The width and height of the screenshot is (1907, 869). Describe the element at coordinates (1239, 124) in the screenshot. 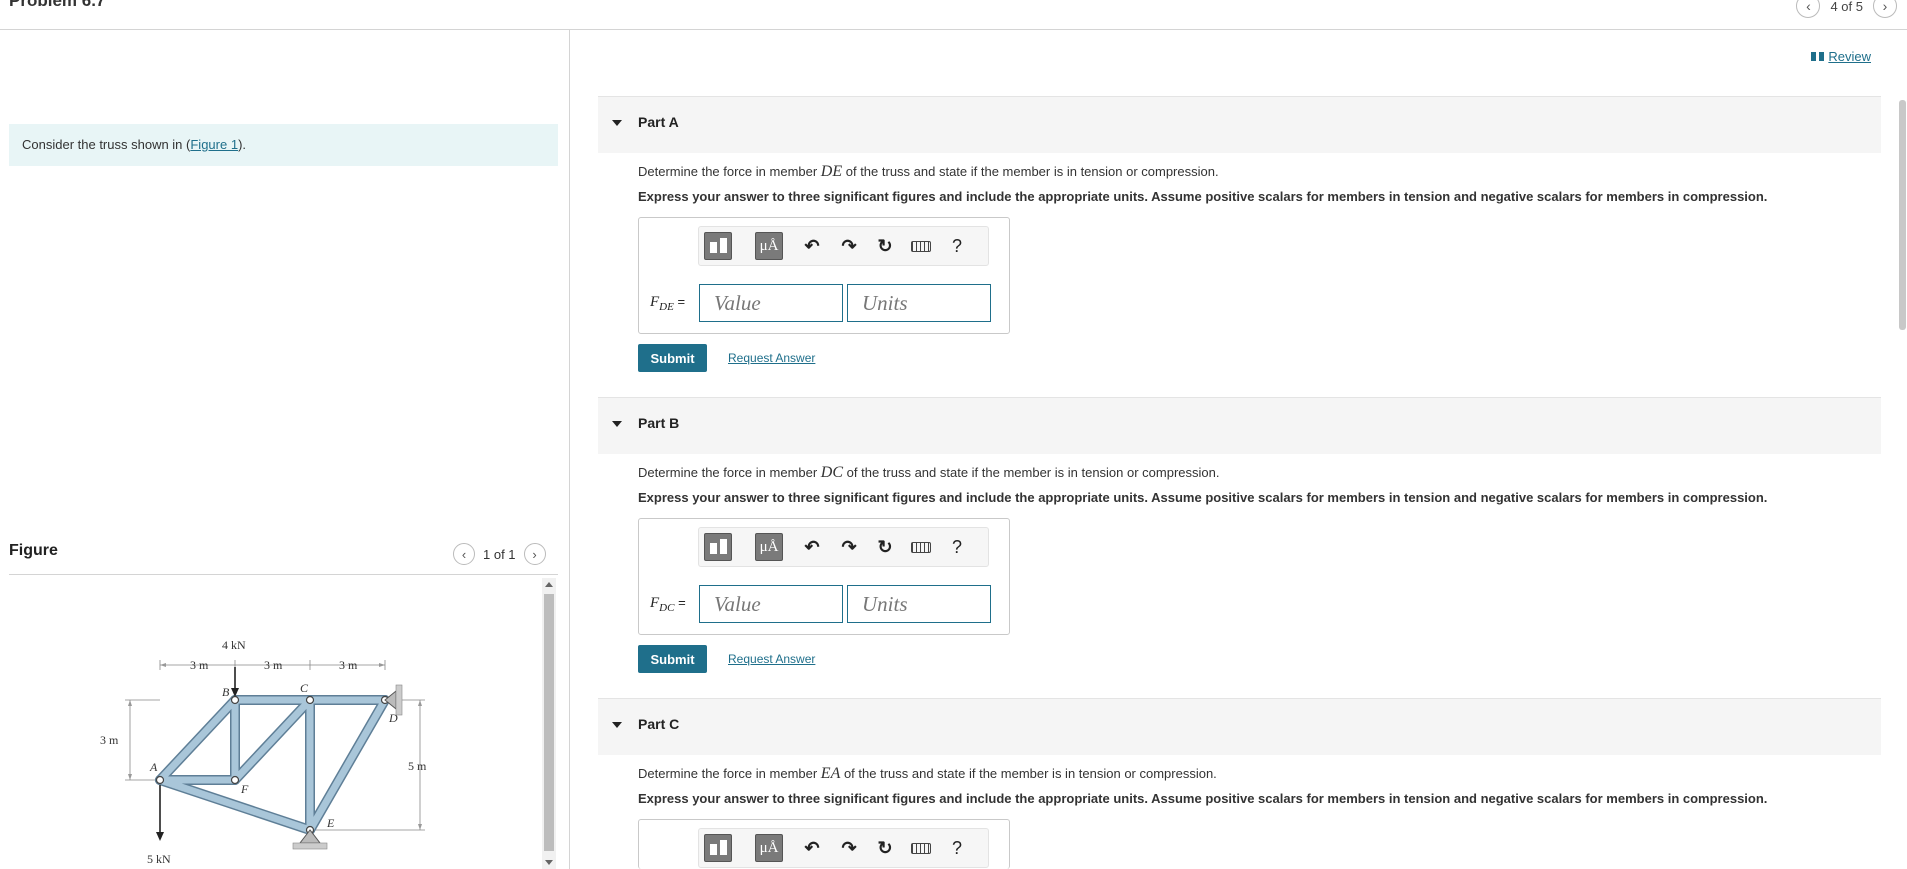

I see `part-a-header: Part A` at that location.